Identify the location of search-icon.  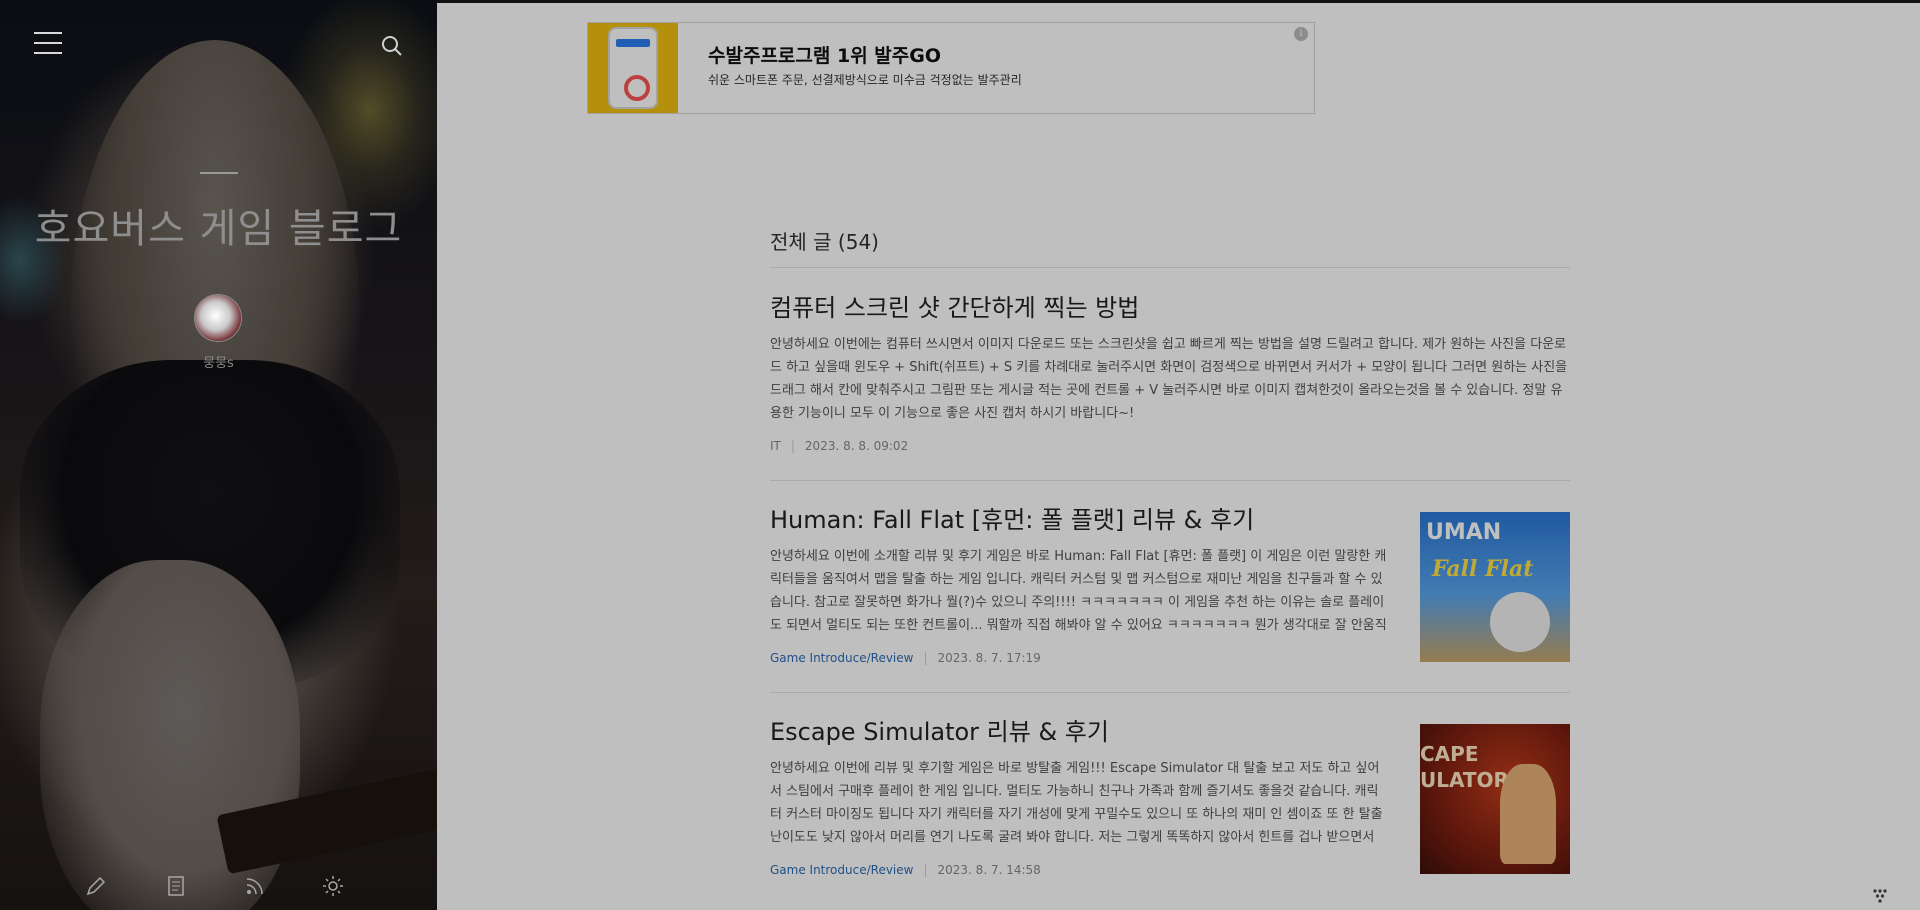
(392, 46).